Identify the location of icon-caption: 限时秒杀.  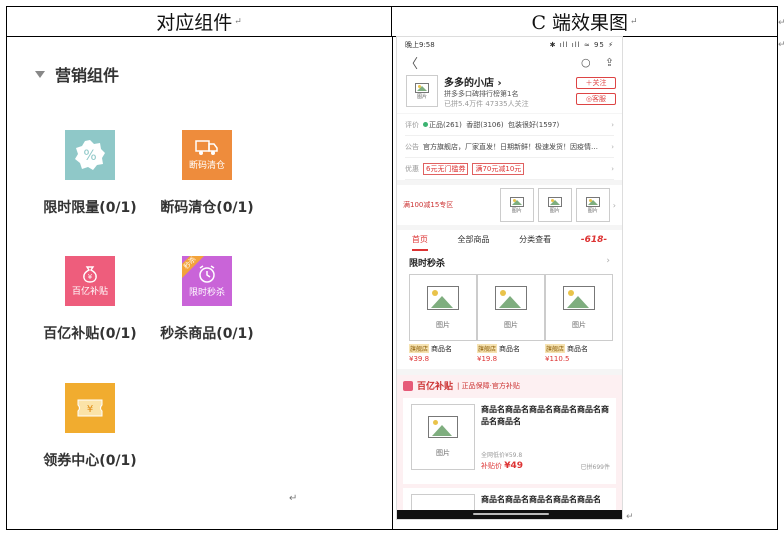
(206, 293).